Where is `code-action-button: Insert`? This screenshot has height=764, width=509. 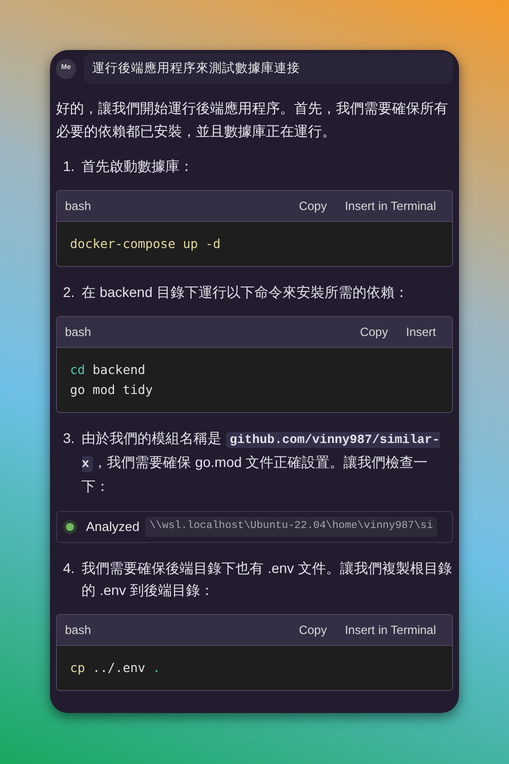
code-action-button: Insert is located at coordinates (421, 332).